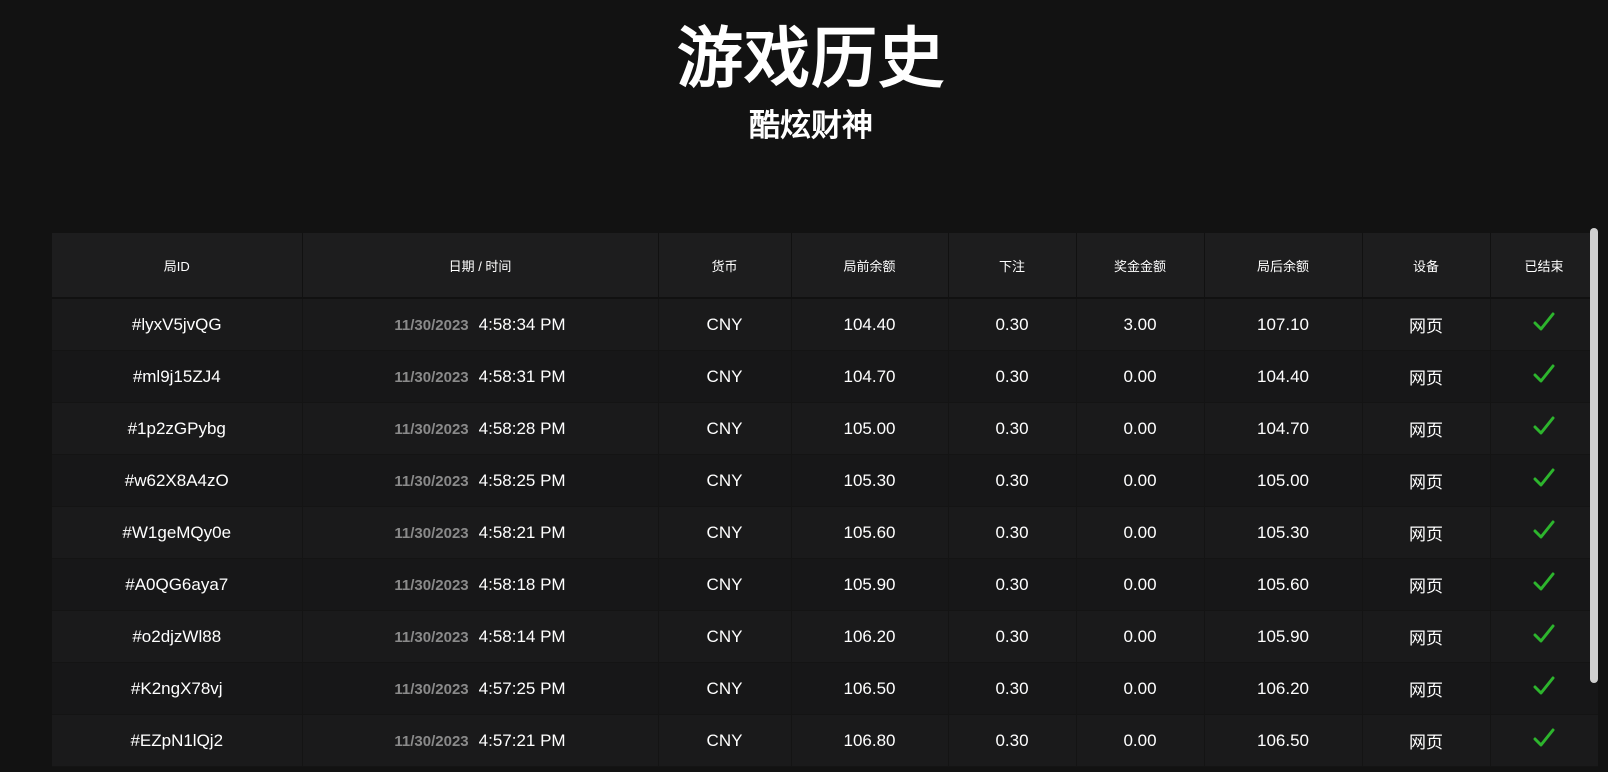 The height and width of the screenshot is (772, 1608). I want to click on datetime-cell: 11/30/2023 4:58:25 PM, so click(480, 480).